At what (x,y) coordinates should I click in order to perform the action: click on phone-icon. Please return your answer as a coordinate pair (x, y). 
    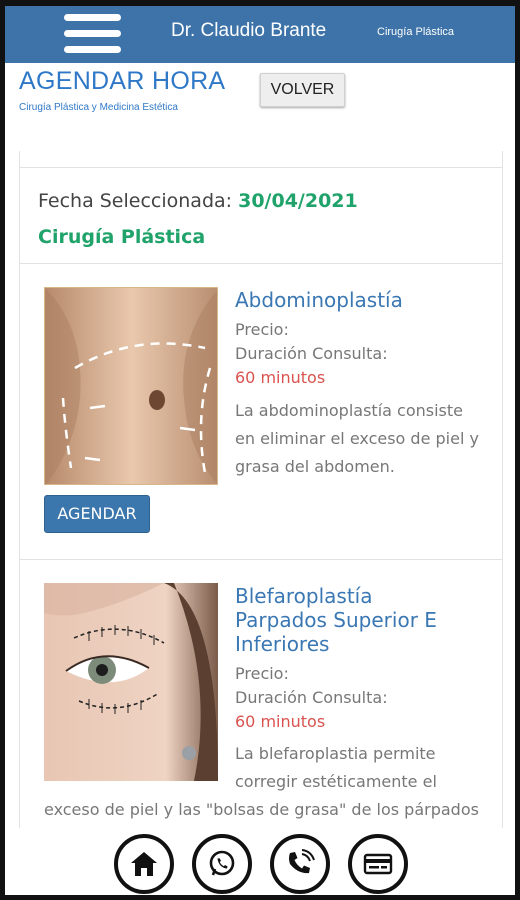
    Looking at the image, I should click on (302, 861).